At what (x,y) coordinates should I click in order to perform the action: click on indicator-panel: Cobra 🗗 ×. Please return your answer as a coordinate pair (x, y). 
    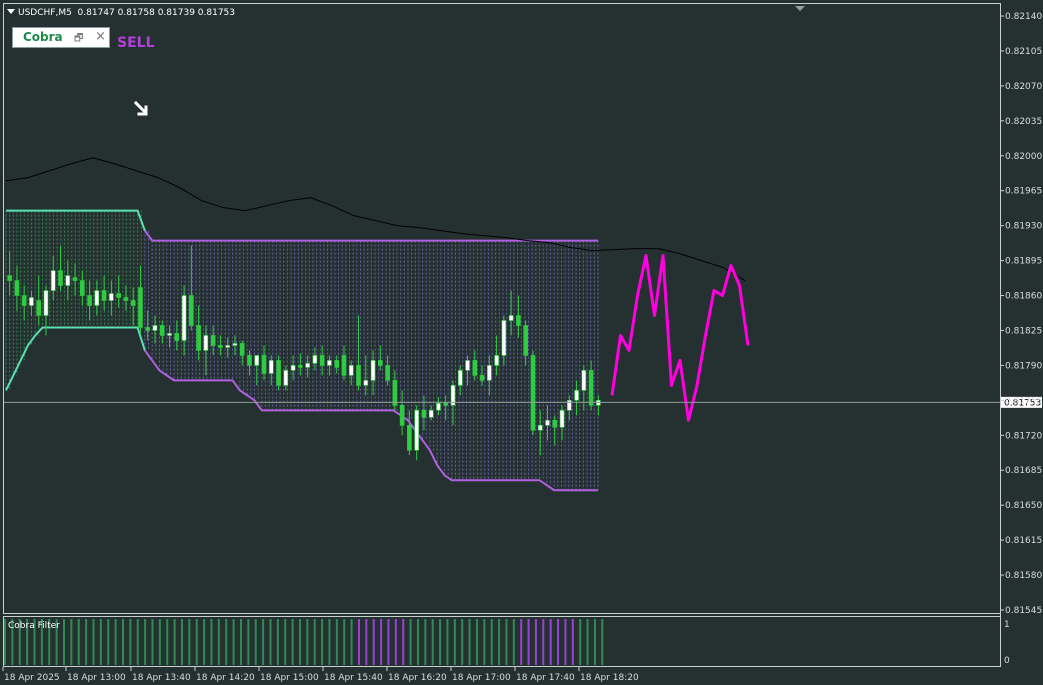
    Looking at the image, I should click on (61, 37).